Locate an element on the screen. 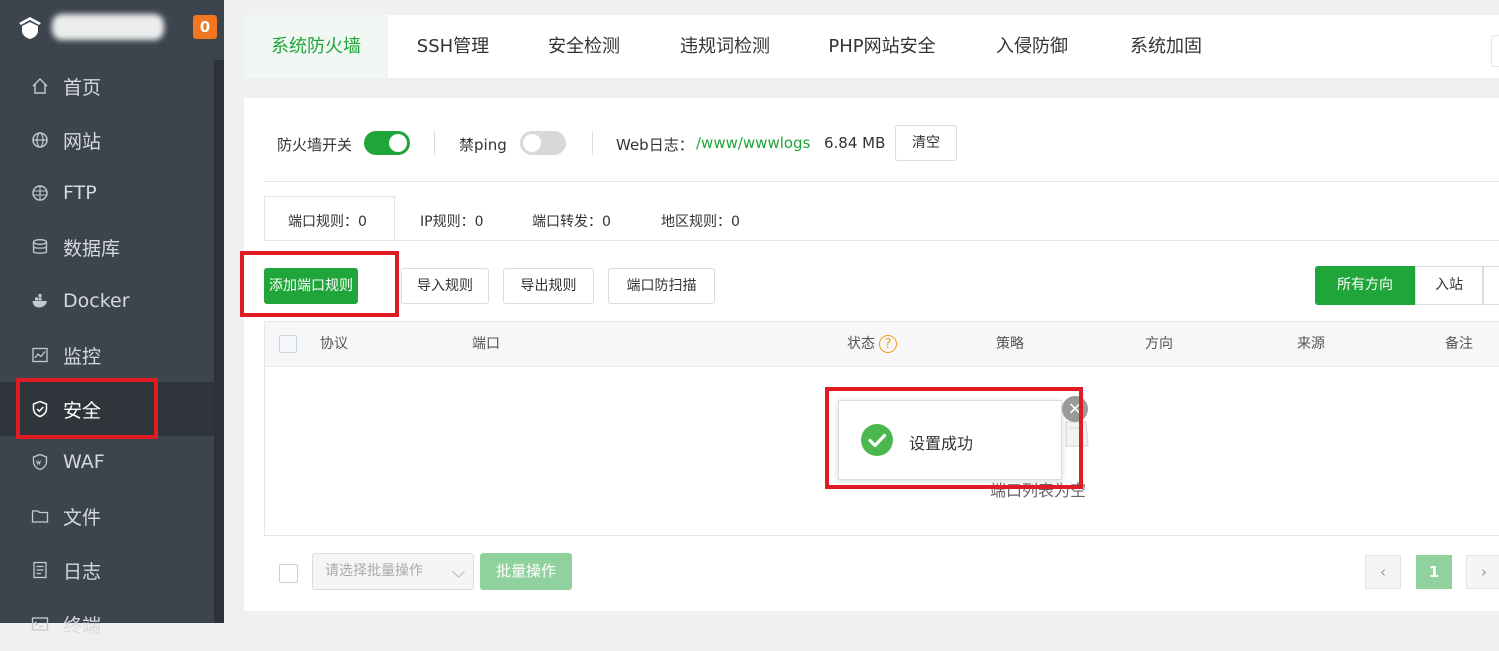 The height and width of the screenshot is (651, 1499). tab-php-site-security: PHP网站安全 is located at coordinates (882, 46).